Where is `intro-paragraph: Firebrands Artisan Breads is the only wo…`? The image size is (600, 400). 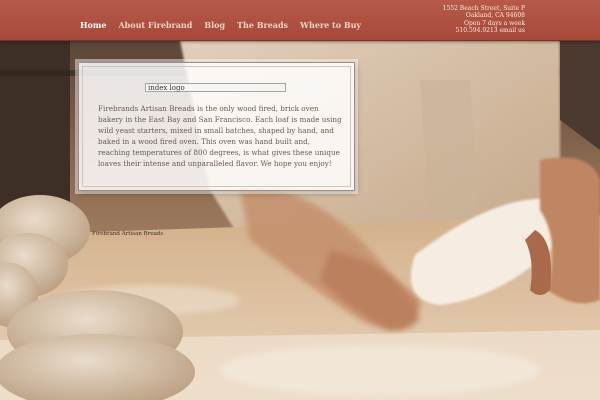 intro-paragraph: Firebrands Artisan Breads is the only wo… is located at coordinates (220, 136).